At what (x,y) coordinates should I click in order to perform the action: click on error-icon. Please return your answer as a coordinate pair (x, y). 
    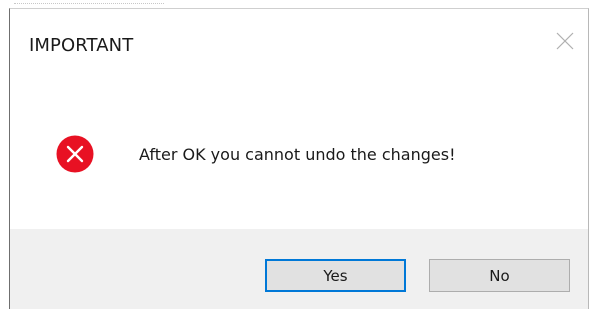
    Looking at the image, I should click on (75, 154).